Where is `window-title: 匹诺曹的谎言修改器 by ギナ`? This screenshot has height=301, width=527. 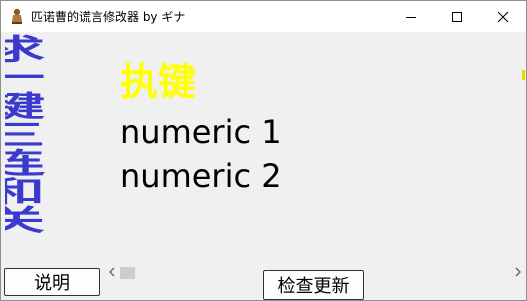
window-title: 匹诺曹的谎言修改器 by ギナ is located at coordinates (108, 17).